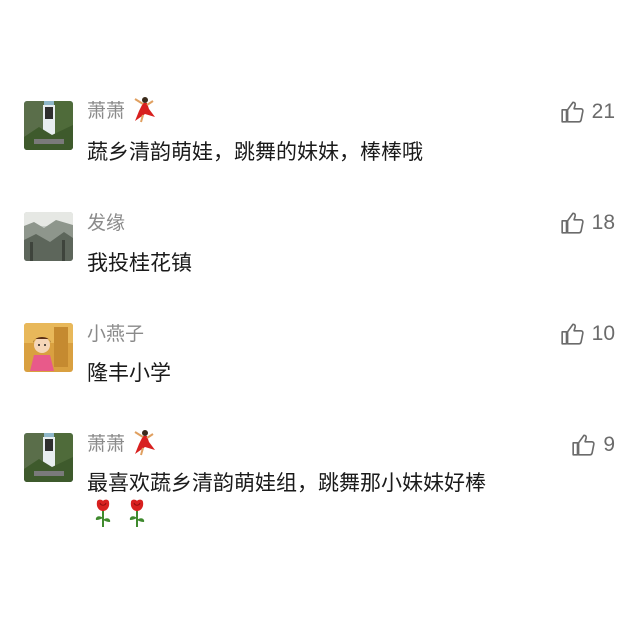  Describe the element at coordinates (129, 373) in the screenshot. I see `comment-text: 隆丰小学` at that location.